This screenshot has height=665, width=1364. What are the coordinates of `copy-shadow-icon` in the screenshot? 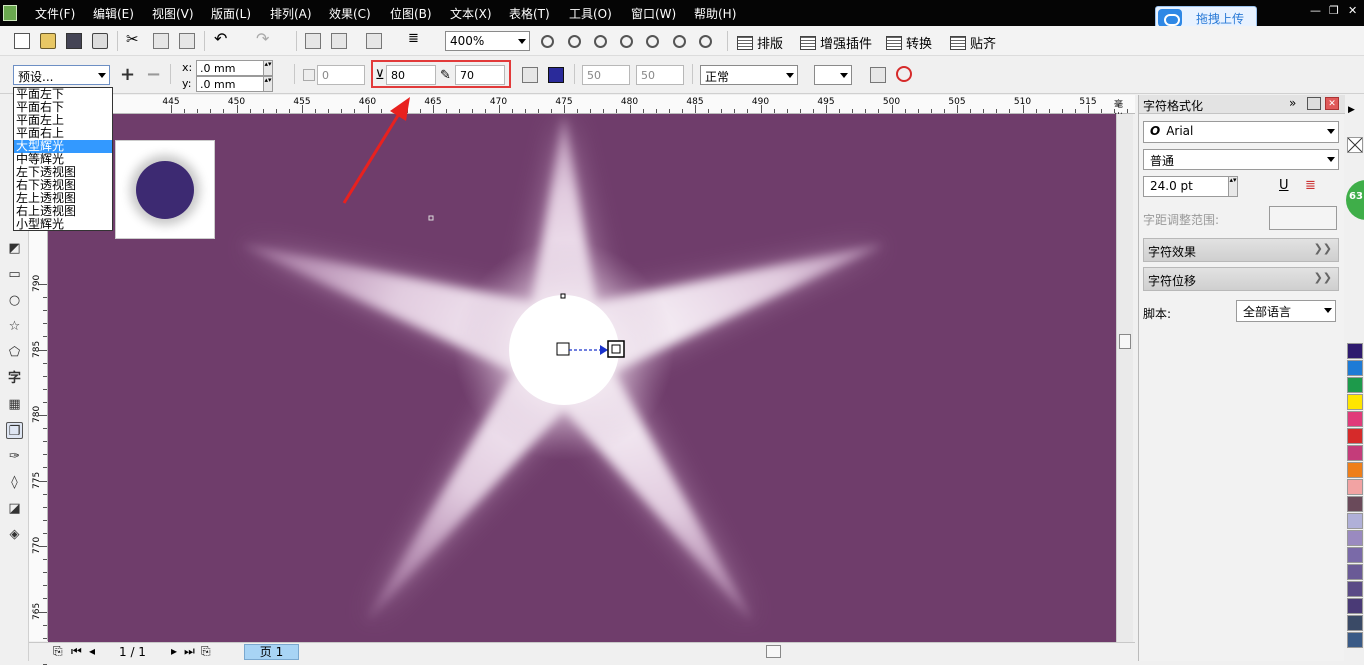 It's located at (878, 75).